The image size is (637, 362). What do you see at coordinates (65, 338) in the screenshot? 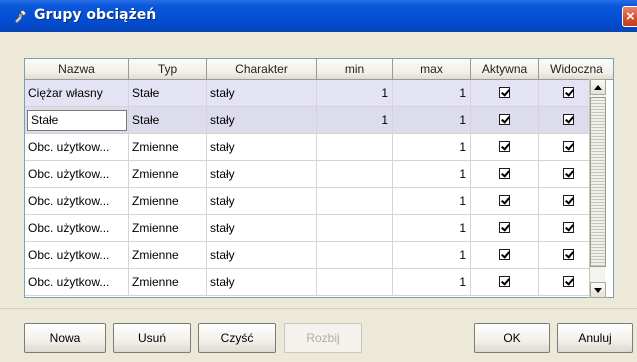
I see `new-button: Nowa` at bounding box center [65, 338].